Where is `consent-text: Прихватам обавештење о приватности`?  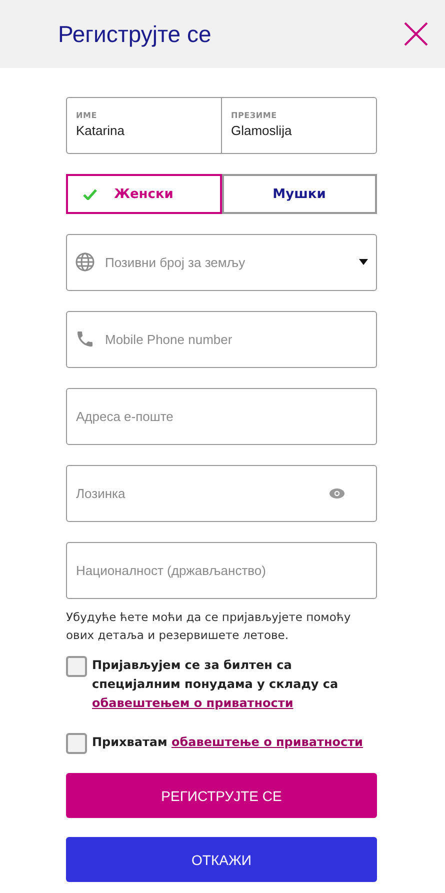 consent-text: Прихватам обавештење о приватности is located at coordinates (227, 742).